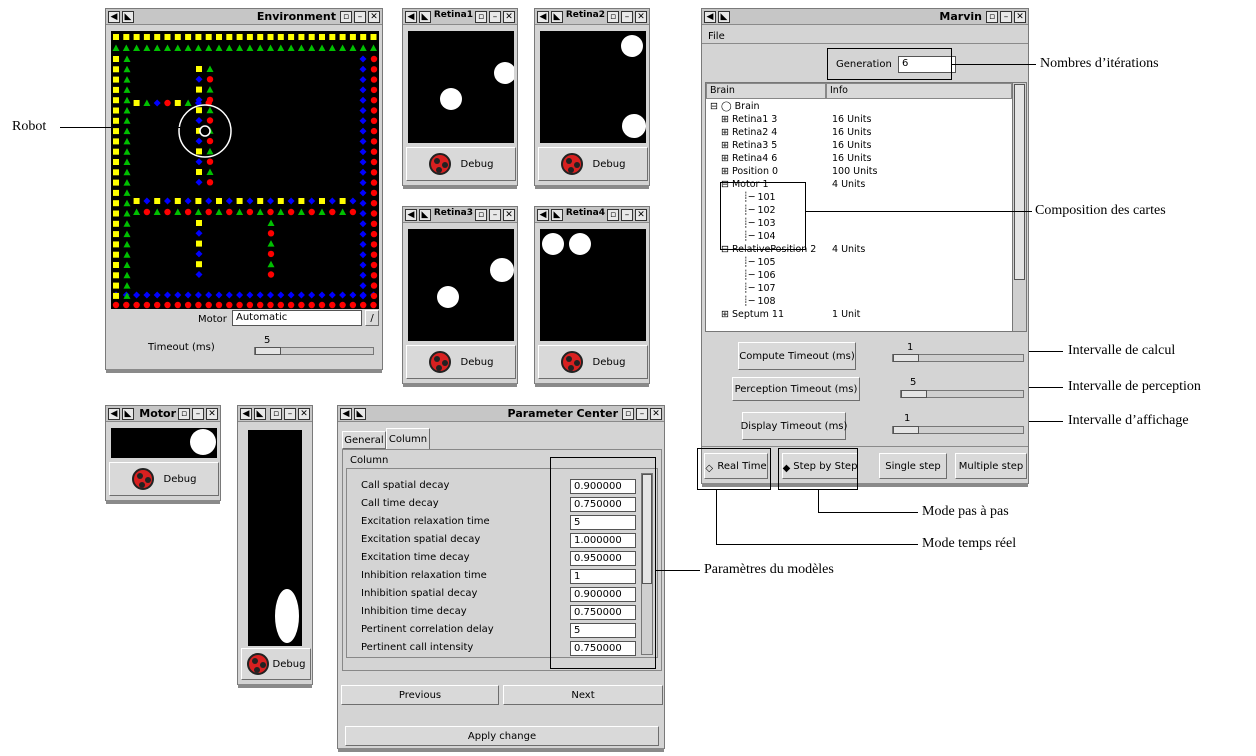 Image resolution: width=1256 pixels, height=756 pixels. I want to click on retina4-debug-button: Debug, so click(593, 362).